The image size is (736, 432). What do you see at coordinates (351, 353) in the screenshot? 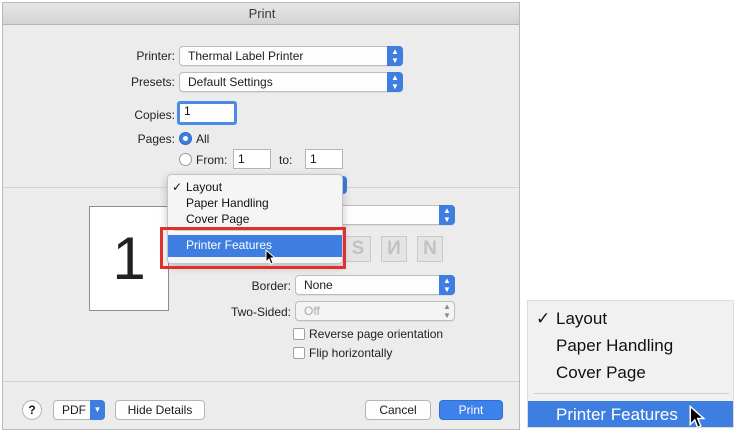
I see `flip-horizontally-label: Flip horizontally` at bounding box center [351, 353].